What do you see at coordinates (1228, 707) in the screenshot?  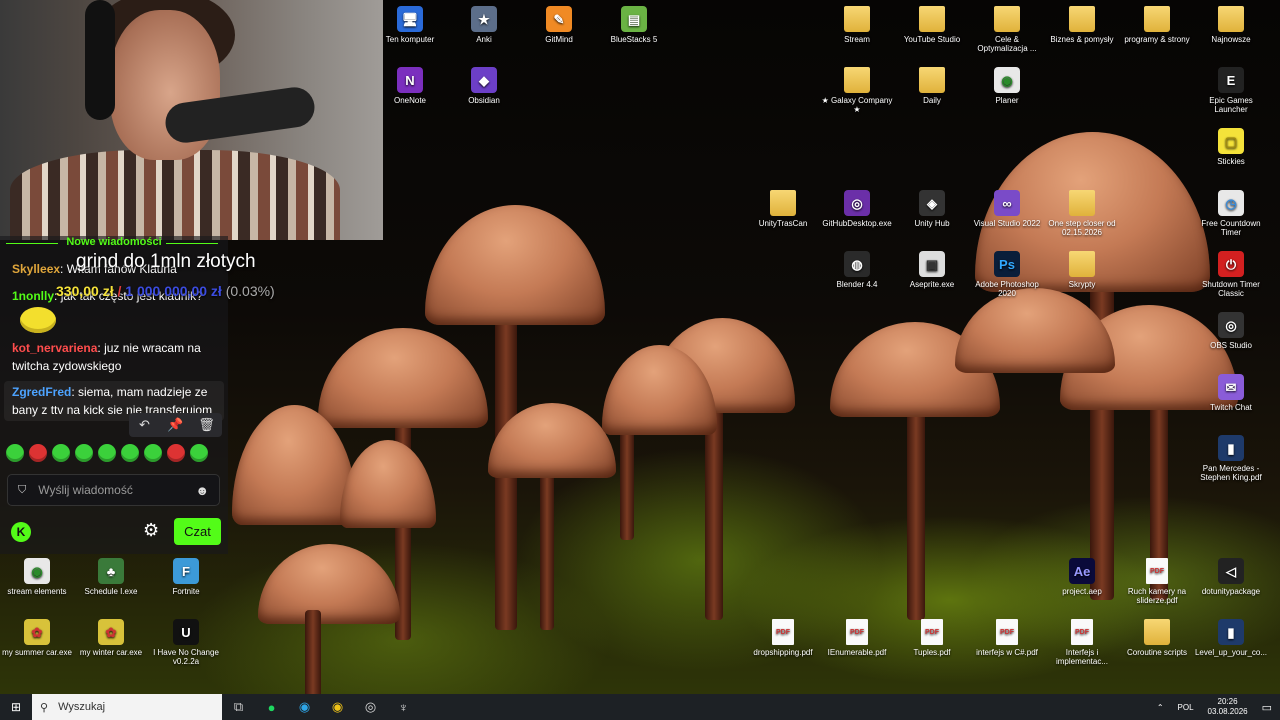 I see `clock: 20:26 03.08.2026` at bounding box center [1228, 707].